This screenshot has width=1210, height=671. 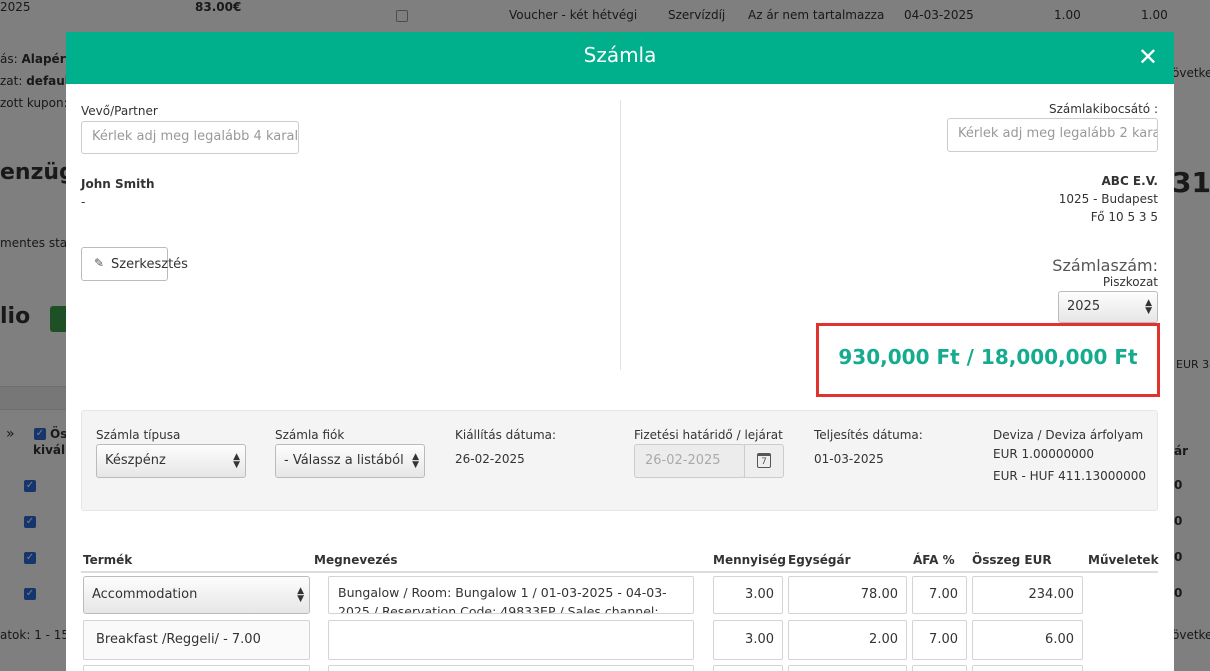 What do you see at coordinates (196, 640) in the screenshot?
I see `row-product-input: Breakfast /Reggeli/ - 7.00` at bounding box center [196, 640].